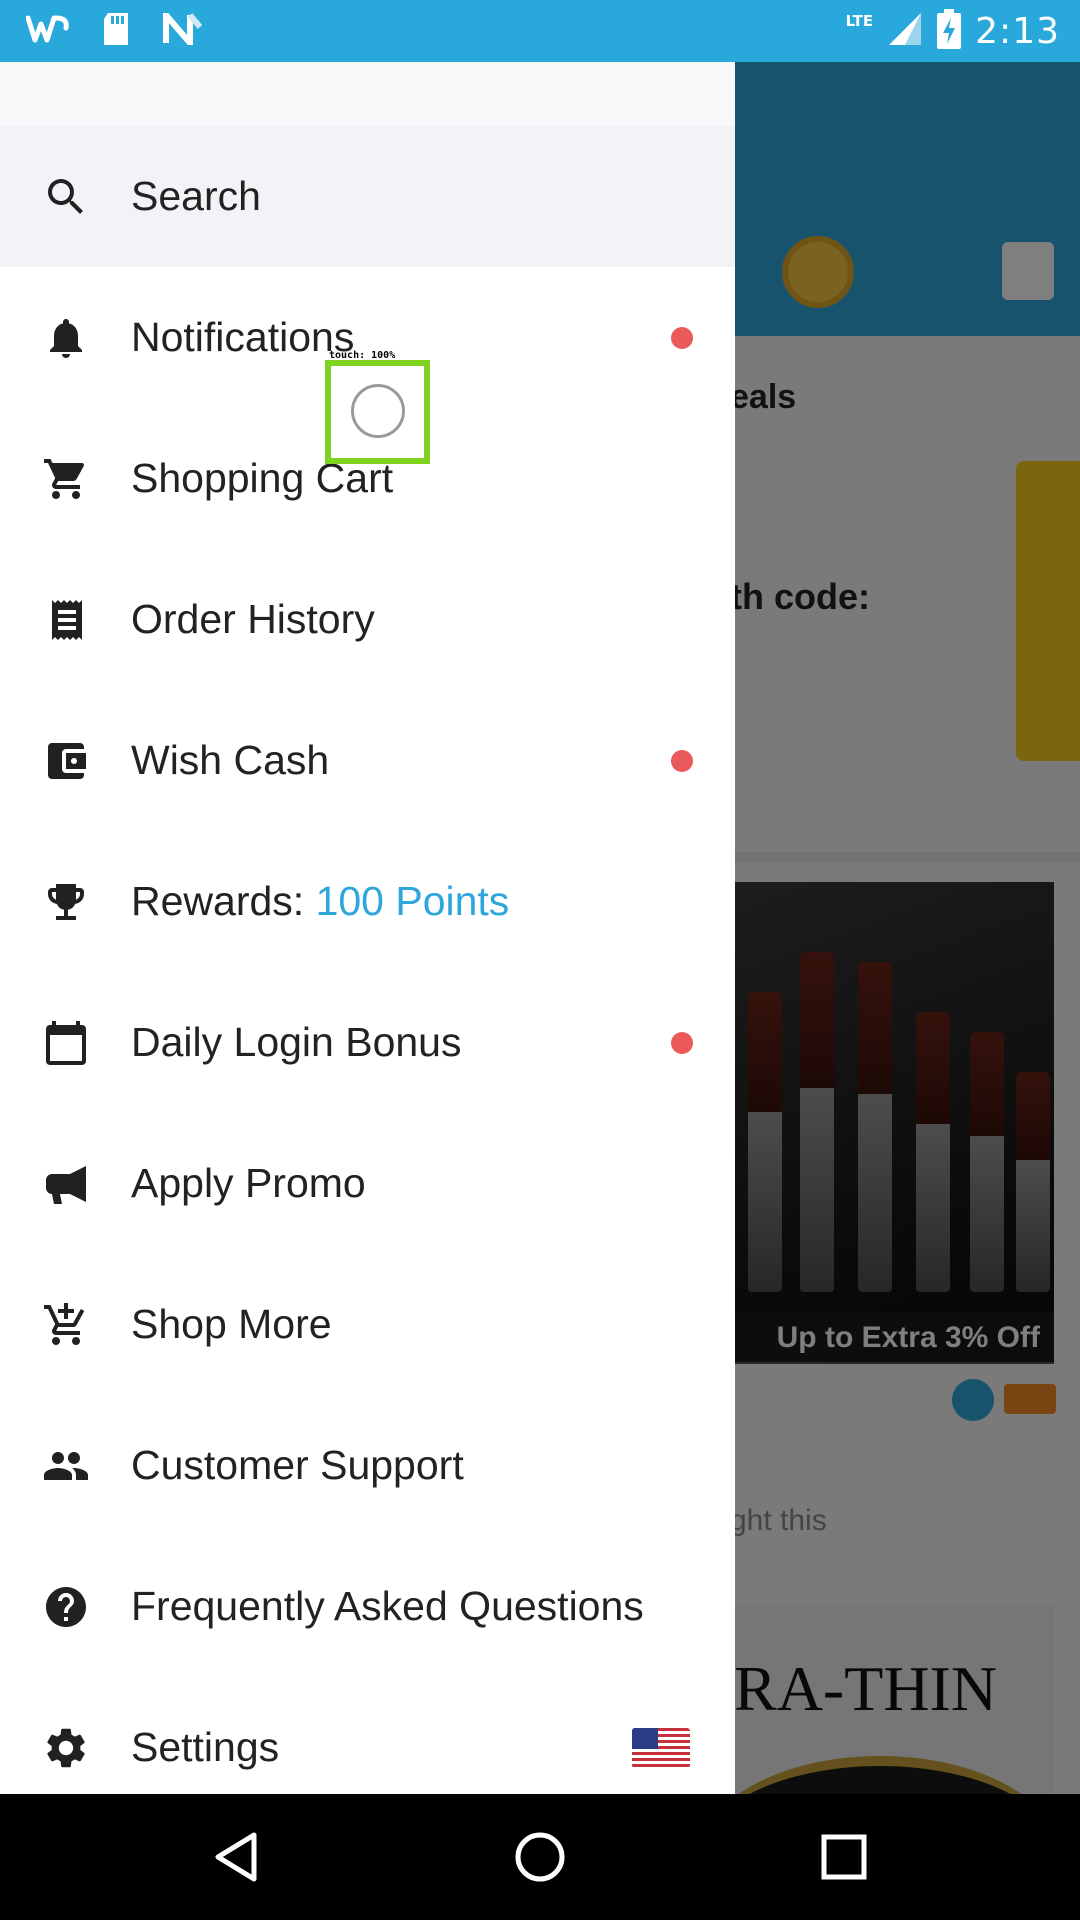  What do you see at coordinates (47, 31) in the screenshot?
I see `wish-app-icon` at bounding box center [47, 31].